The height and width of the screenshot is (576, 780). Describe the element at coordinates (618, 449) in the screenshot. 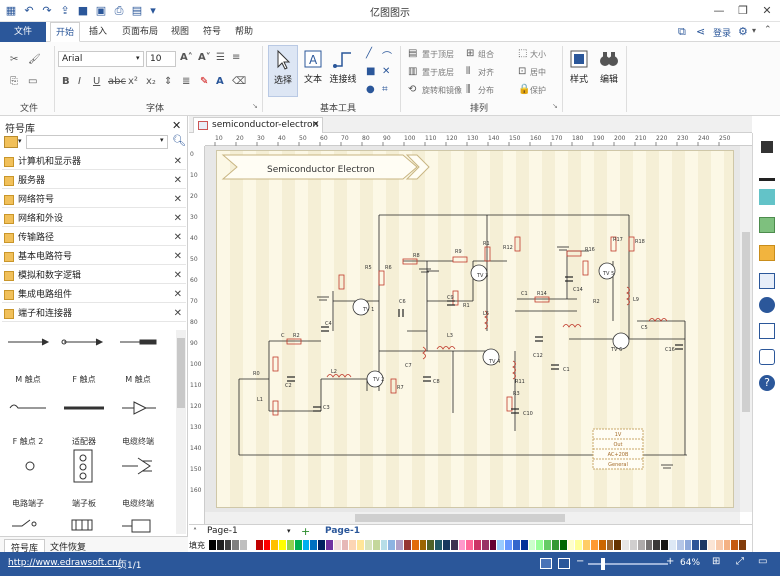

I see `terminal-block: 1V Out AC+20B General` at that location.